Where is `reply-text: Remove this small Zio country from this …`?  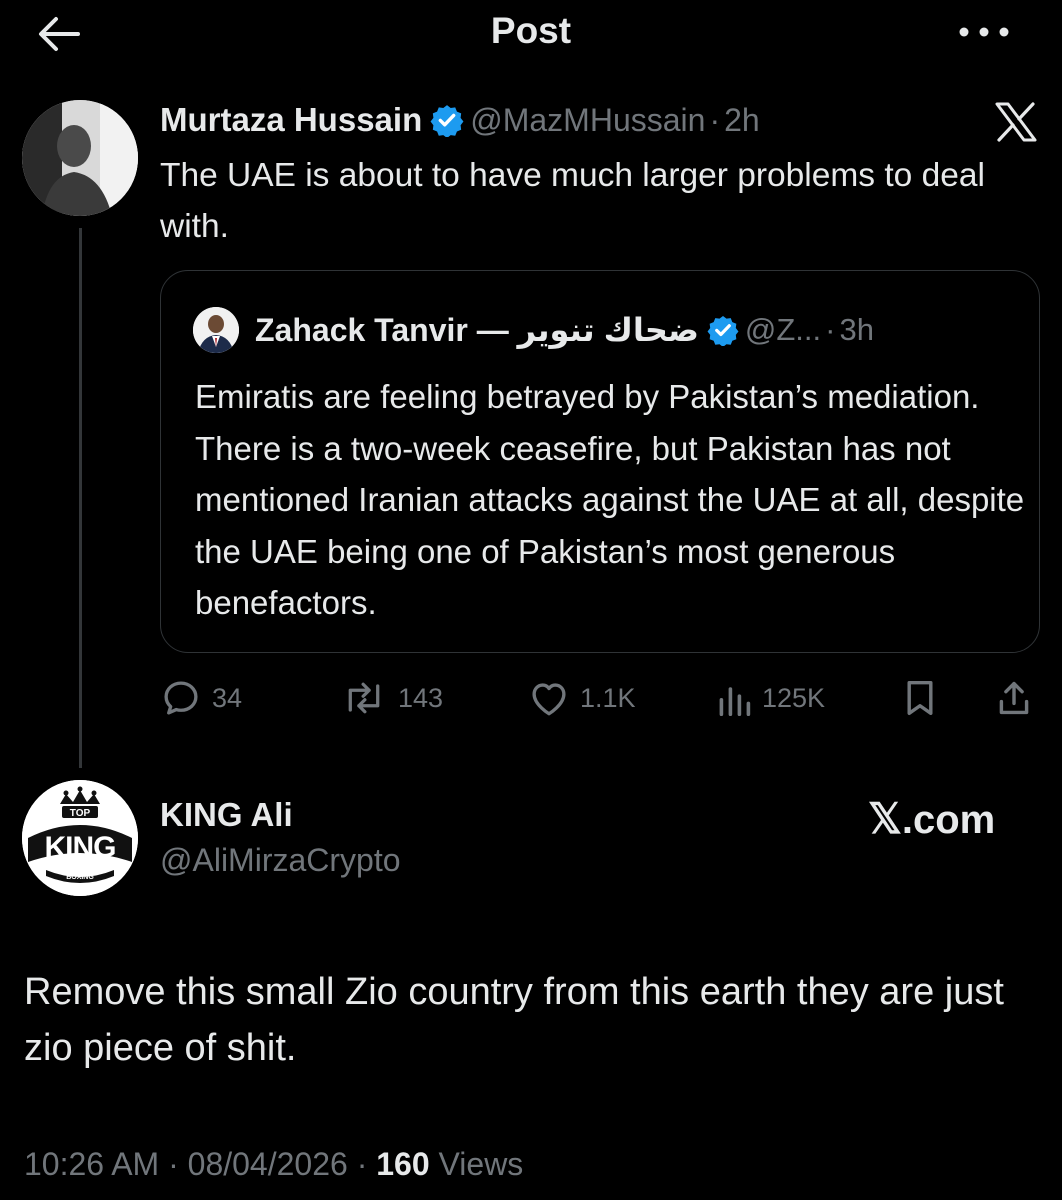
reply-text: Remove this small Zio country from this … is located at coordinates (514, 1020).